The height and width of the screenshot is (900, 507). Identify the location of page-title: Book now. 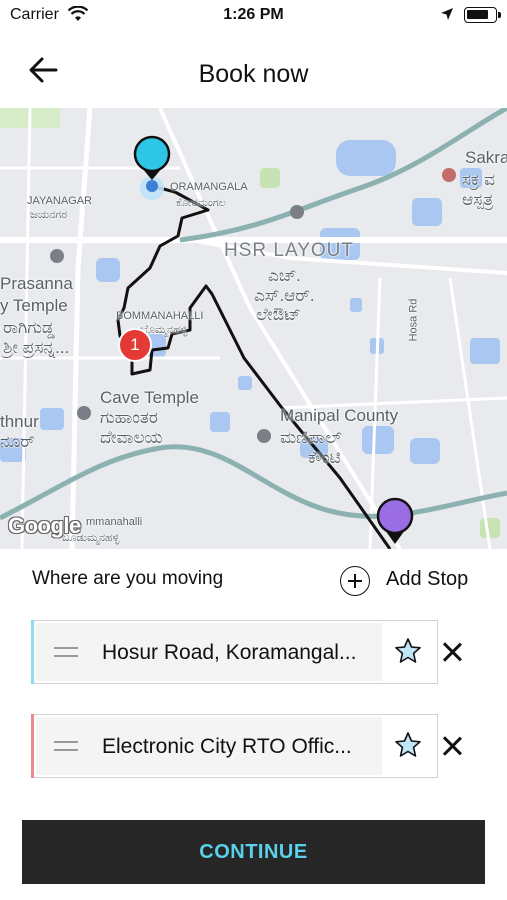
(253, 74).